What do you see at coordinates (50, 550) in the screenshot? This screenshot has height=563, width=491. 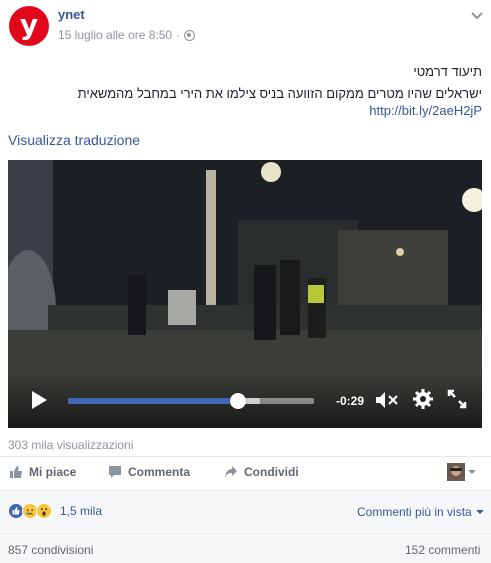 I see `share-count: 857 condivisioni` at bounding box center [50, 550].